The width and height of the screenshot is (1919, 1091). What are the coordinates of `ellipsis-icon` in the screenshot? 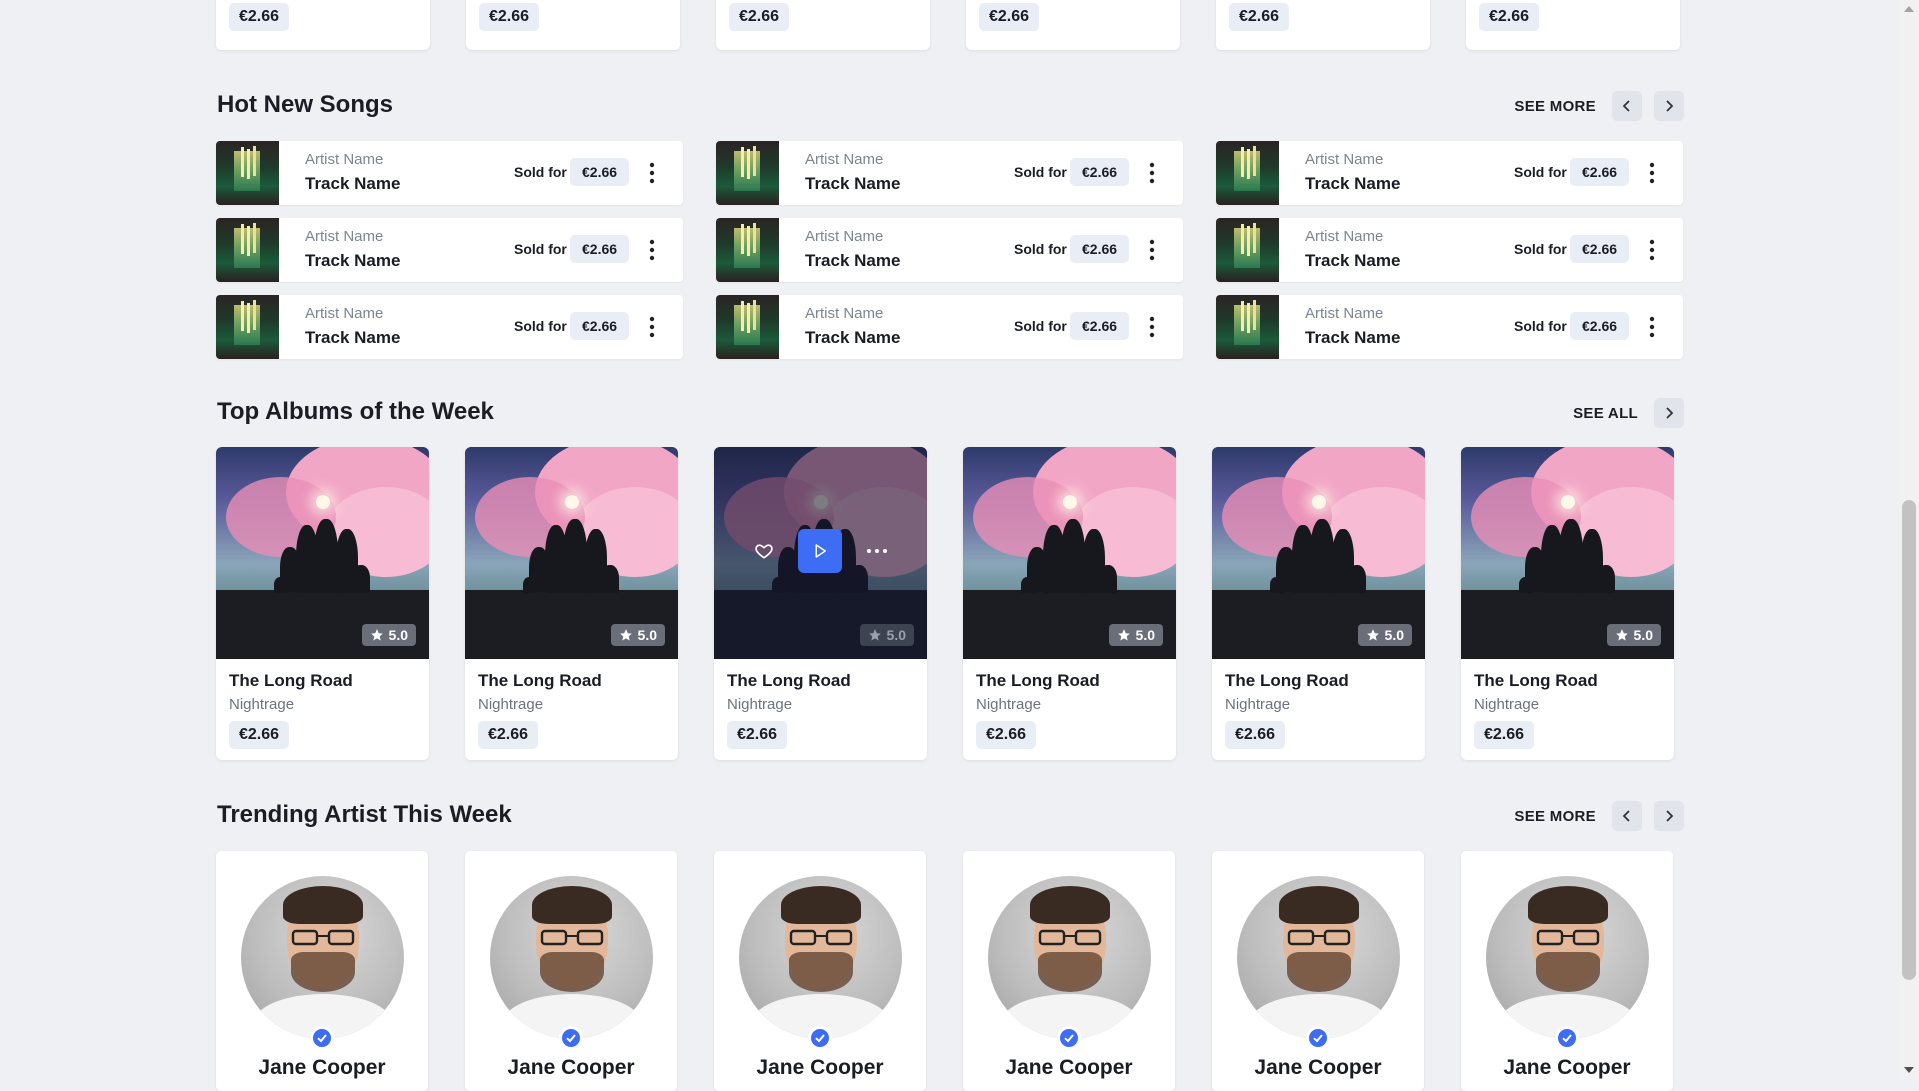 It's located at (877, 551).